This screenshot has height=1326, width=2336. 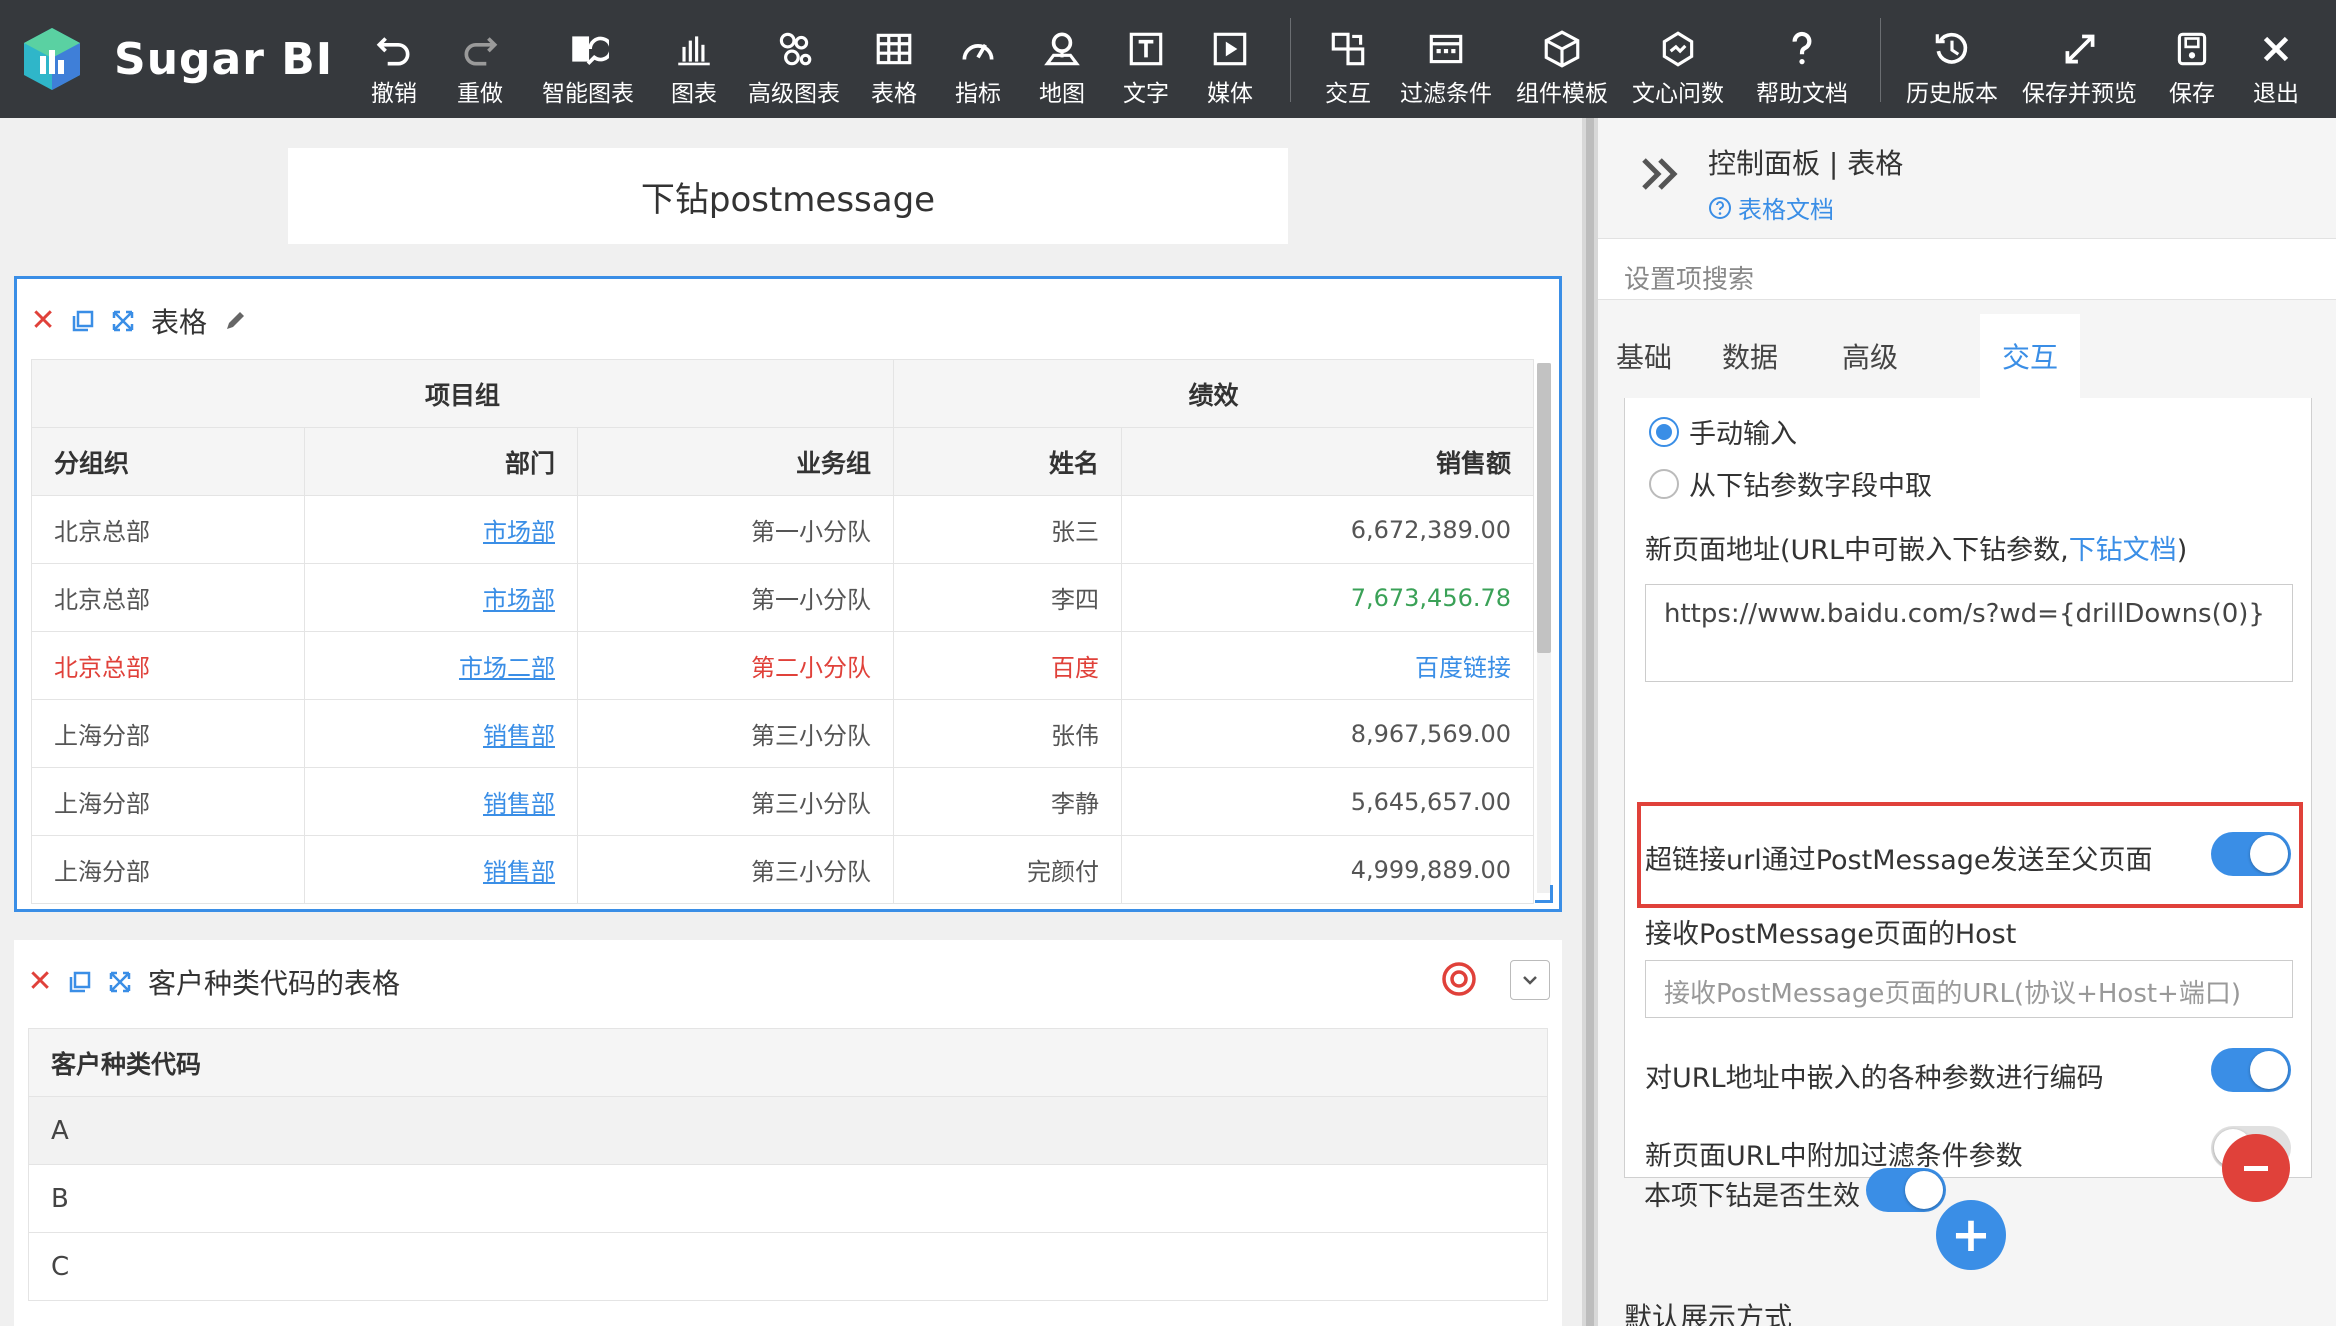 What do you see at coordinates (1328, 665) in the screenshot?
I see `baidu-link-cell: 百度链接` at bounding box center [1328, 665].